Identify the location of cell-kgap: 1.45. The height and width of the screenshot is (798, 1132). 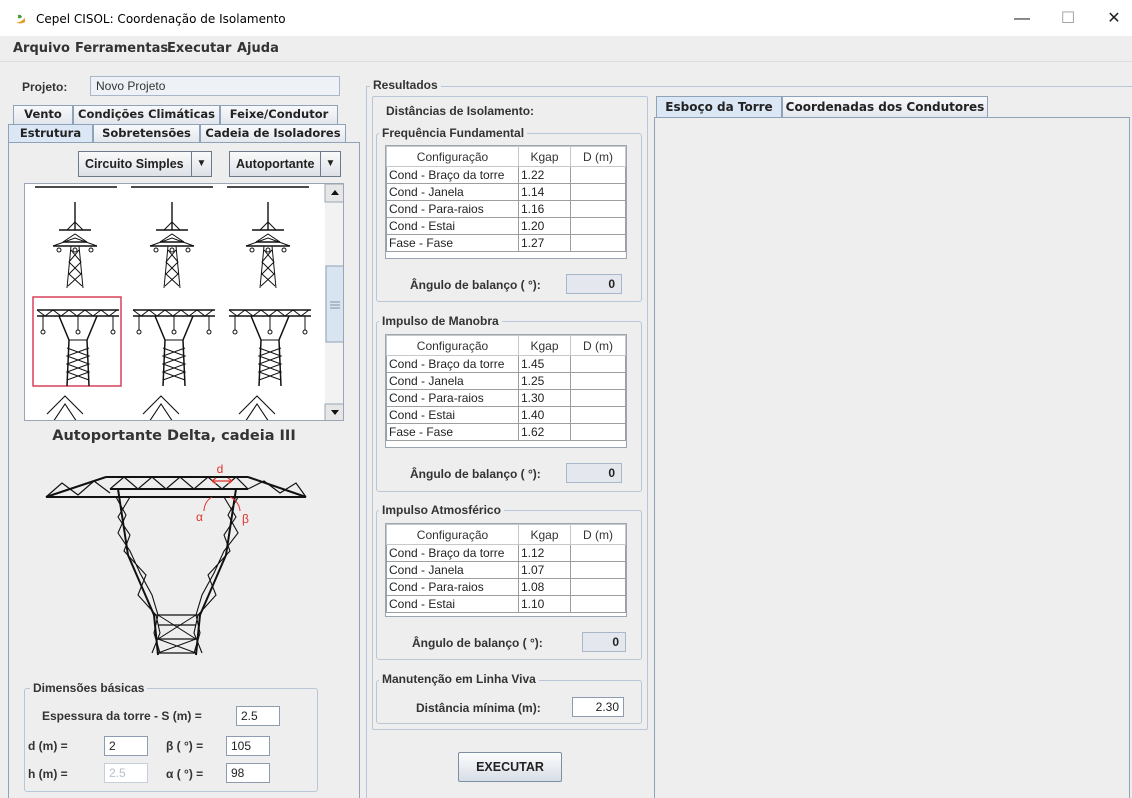
(544, 364).